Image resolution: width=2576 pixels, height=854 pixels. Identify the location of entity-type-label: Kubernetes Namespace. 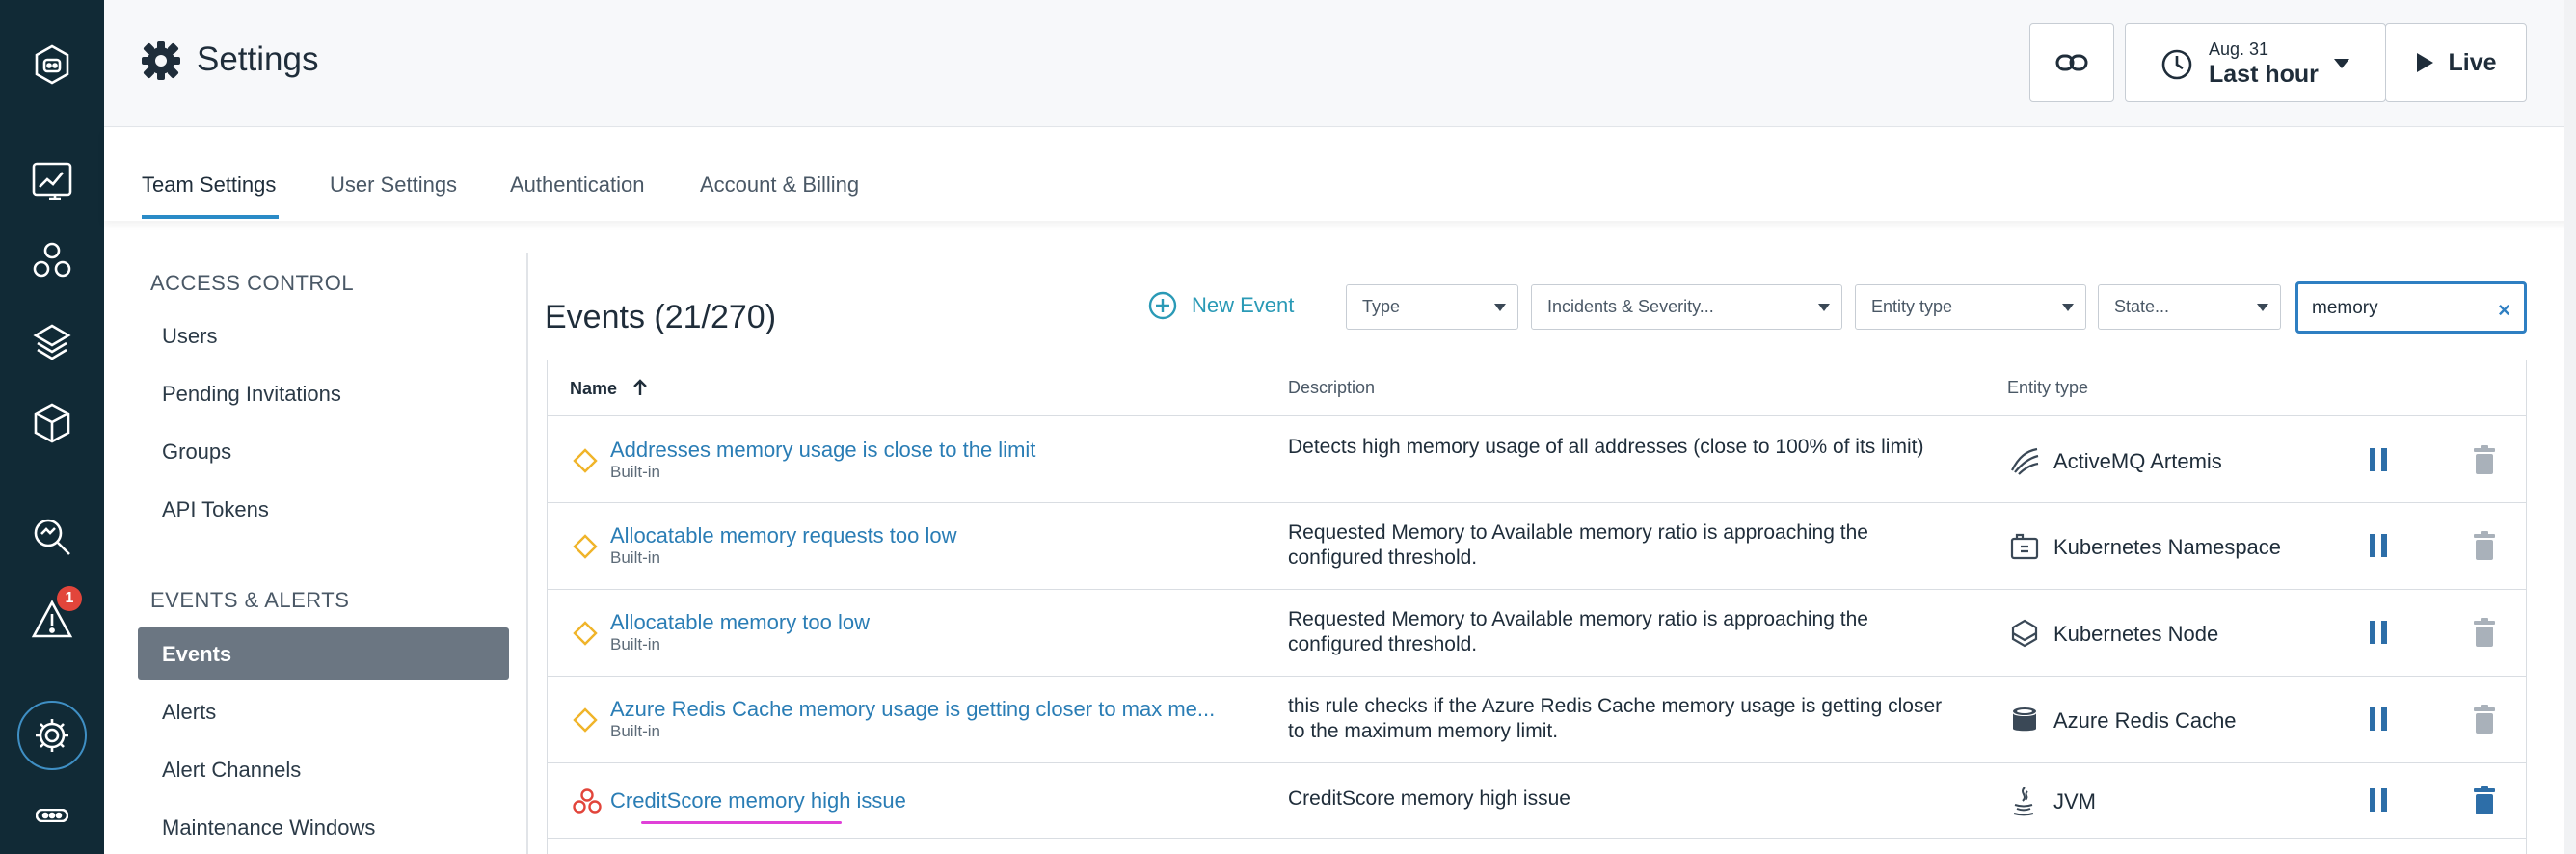
(2167, 547).